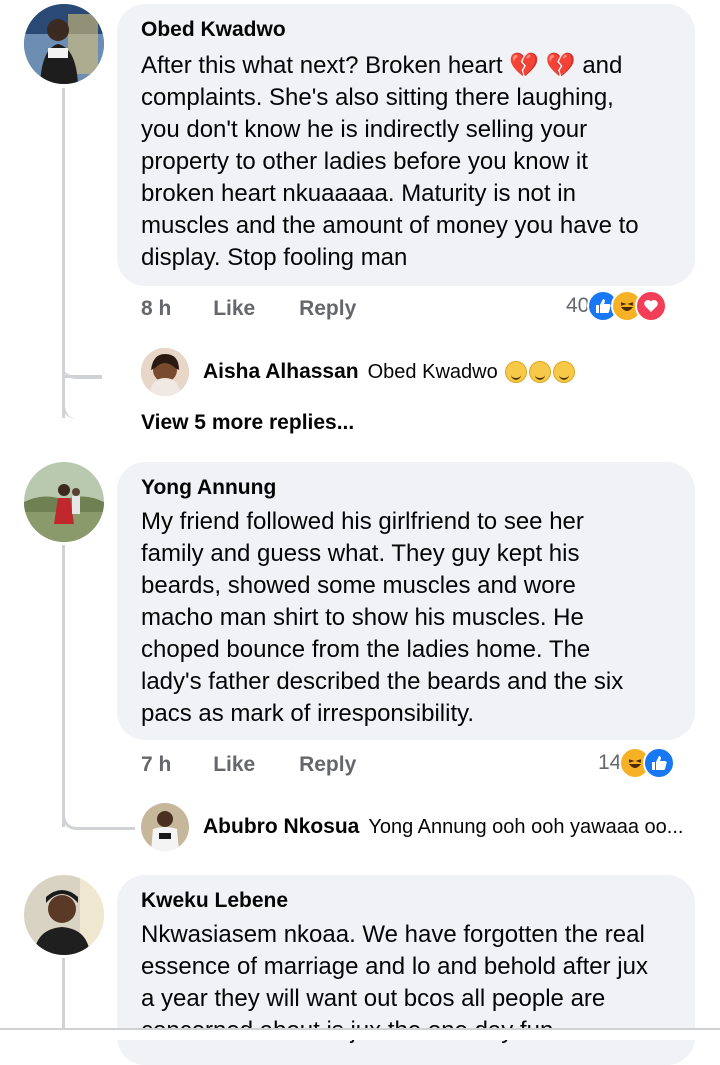 This screenshot has width=720, height=1065. I want to click on reply-author: Abubro Nkosua, so click(281, 827).